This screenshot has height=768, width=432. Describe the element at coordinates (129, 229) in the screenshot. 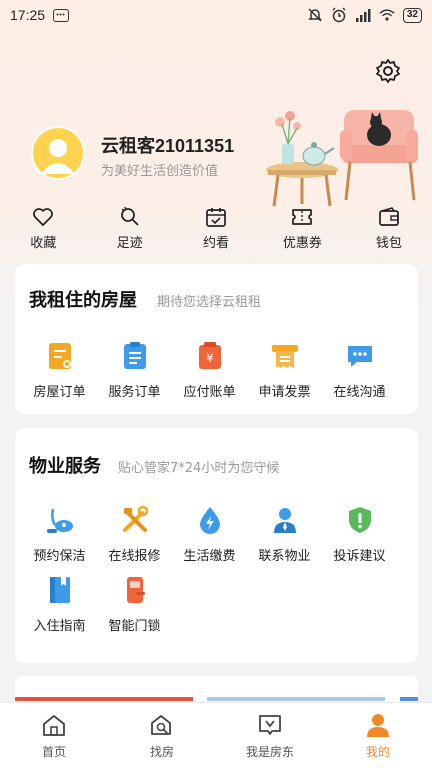

I see `quick-action-history: 足迹` at that location.